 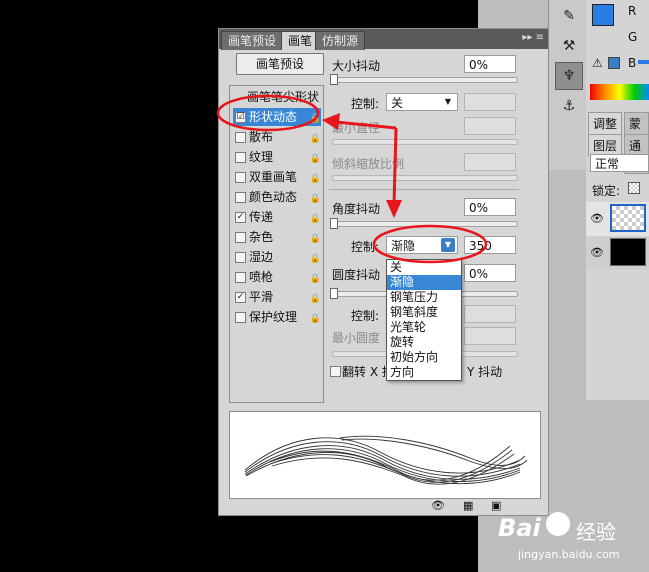 I want to click on roundness-jitter-input: 0%, so click(x=490, y=273).